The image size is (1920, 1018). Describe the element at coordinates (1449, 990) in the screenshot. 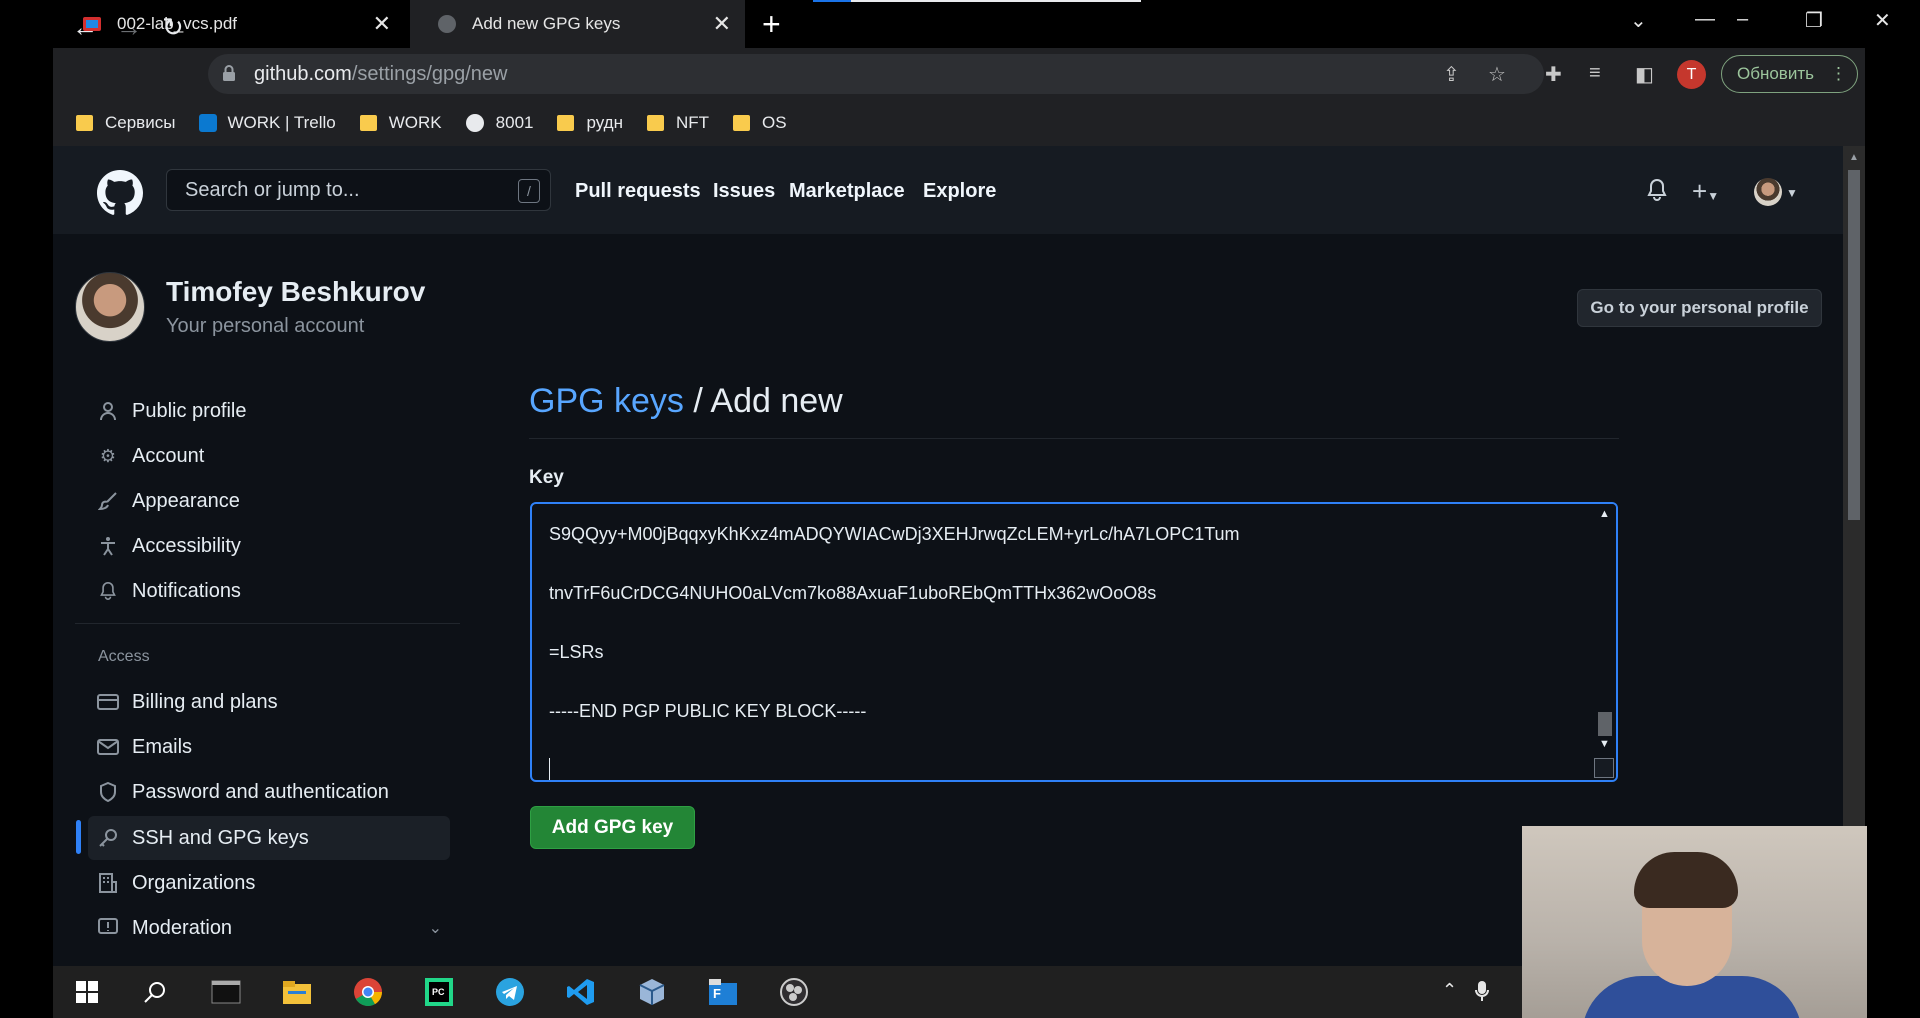

I see `tray-expand-icon: ⌃` at that location.